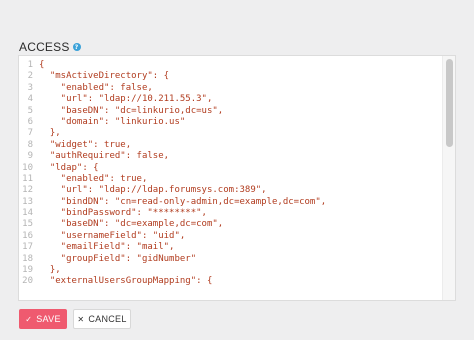  I want to click on code-text: "emailField": "mail",, so click(107, 247).